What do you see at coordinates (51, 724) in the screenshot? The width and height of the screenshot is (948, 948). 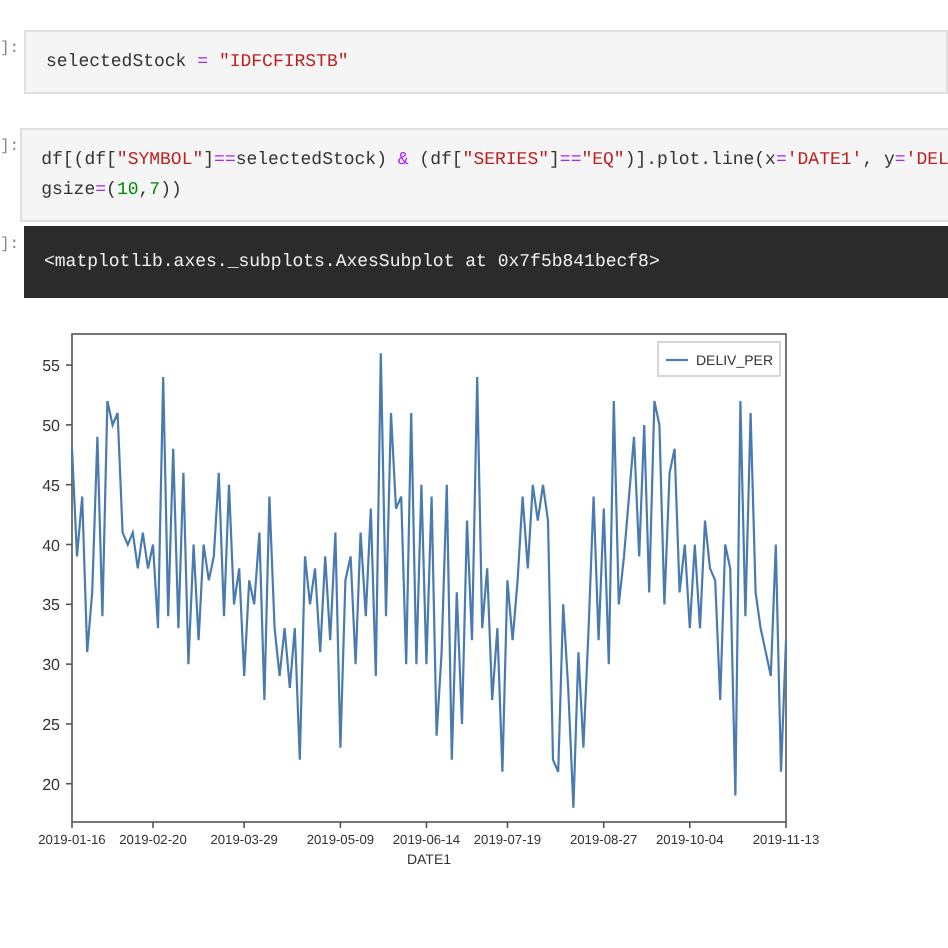 I see `y-tick-label: 25` at bounding box center [51, 724].